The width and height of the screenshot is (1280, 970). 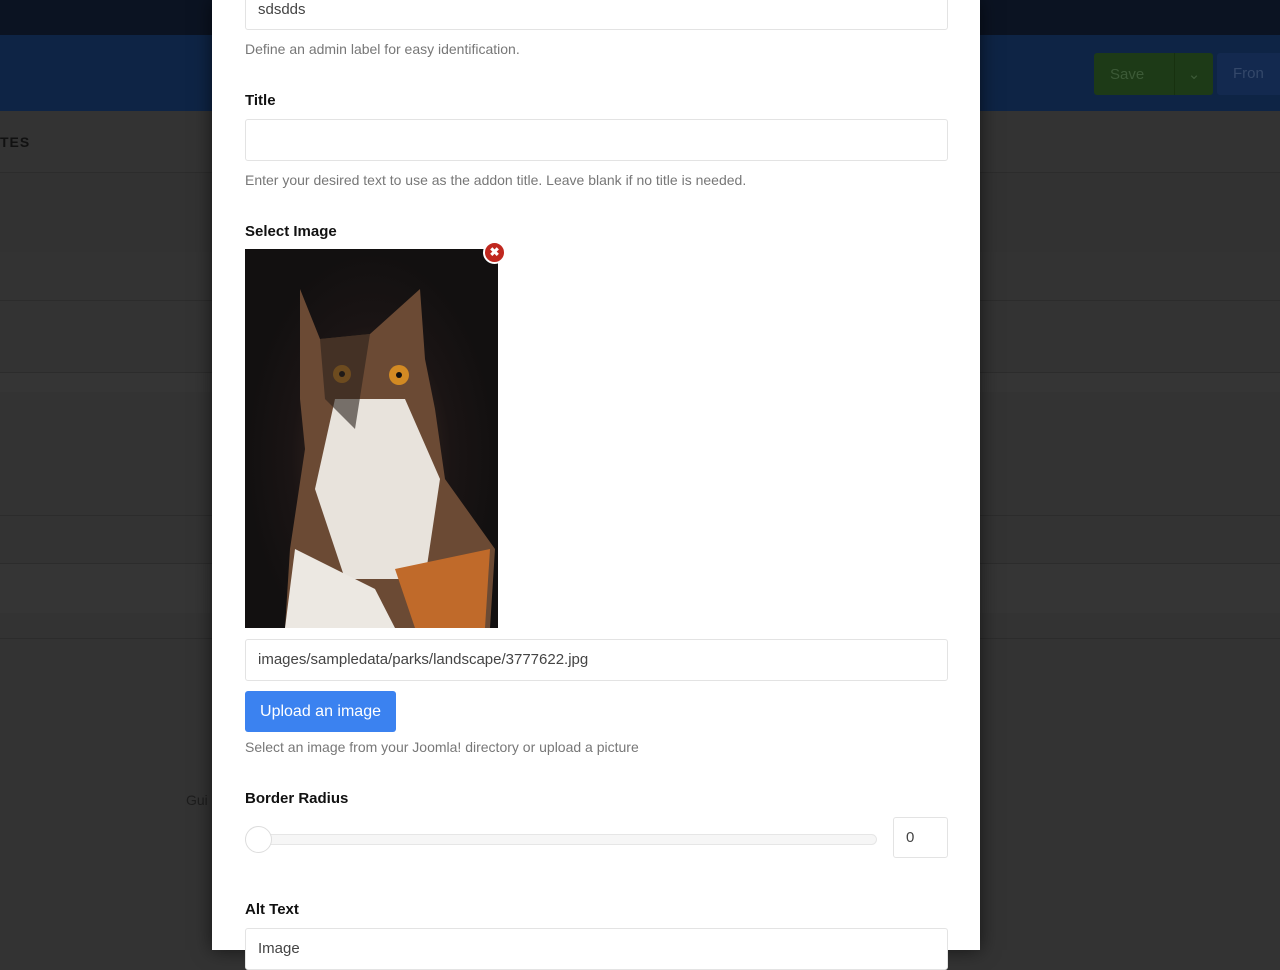 What do you see at coordinates (561, 839) in the screenshot?
I see `border-radius-slider` at bounding box center [561, 839].